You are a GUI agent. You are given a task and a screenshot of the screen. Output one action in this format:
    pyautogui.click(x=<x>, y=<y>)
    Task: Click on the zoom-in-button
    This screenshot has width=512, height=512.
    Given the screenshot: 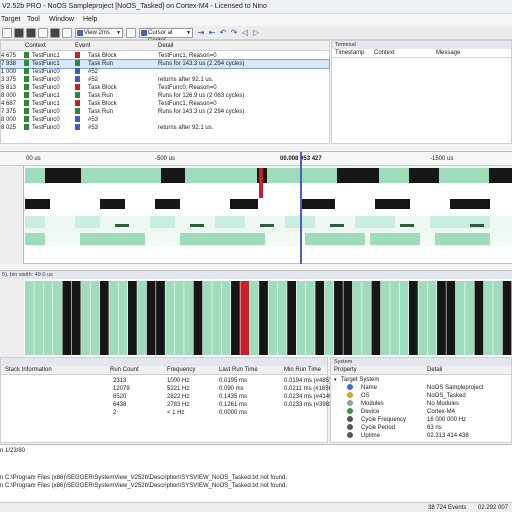 What is the action you would take?
    pyautogui.click(x=67, y=33)
    